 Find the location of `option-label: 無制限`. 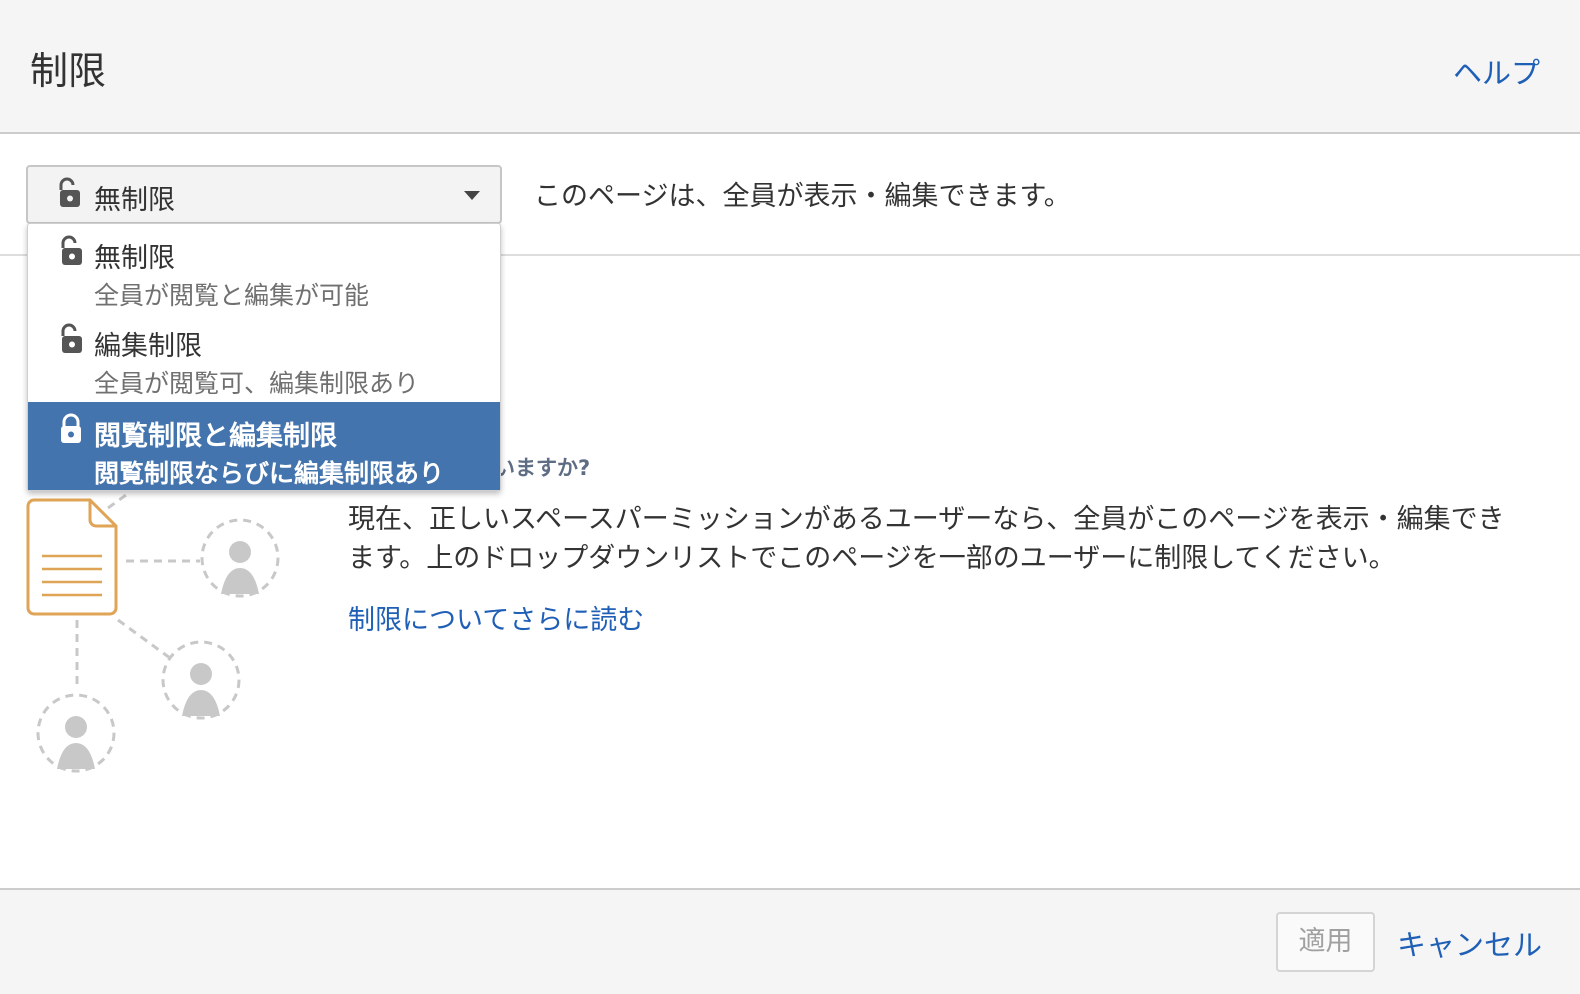

option-label: 無制限 is located at coordinates (134, 258).